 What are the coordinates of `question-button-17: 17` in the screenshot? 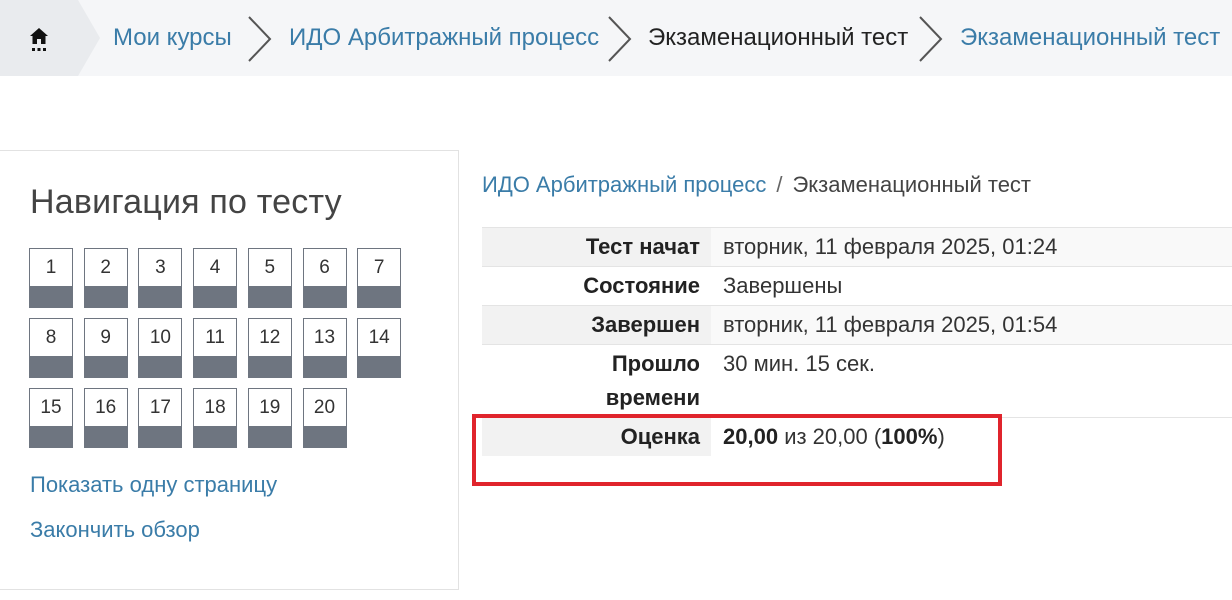 It's located at (160, 418).